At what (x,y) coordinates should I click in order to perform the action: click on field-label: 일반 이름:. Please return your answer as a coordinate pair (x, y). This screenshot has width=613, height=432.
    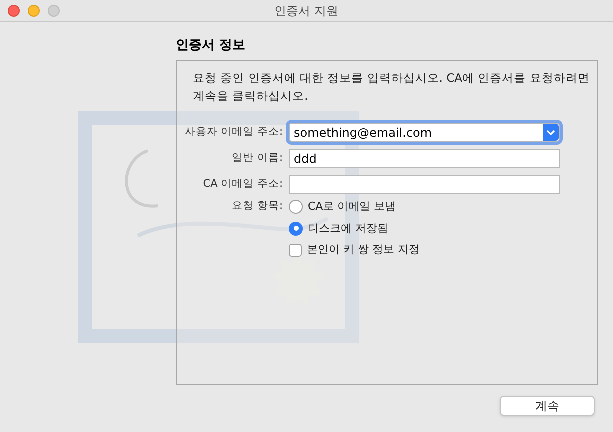
    Looking at the image, I should click on (257, 158).